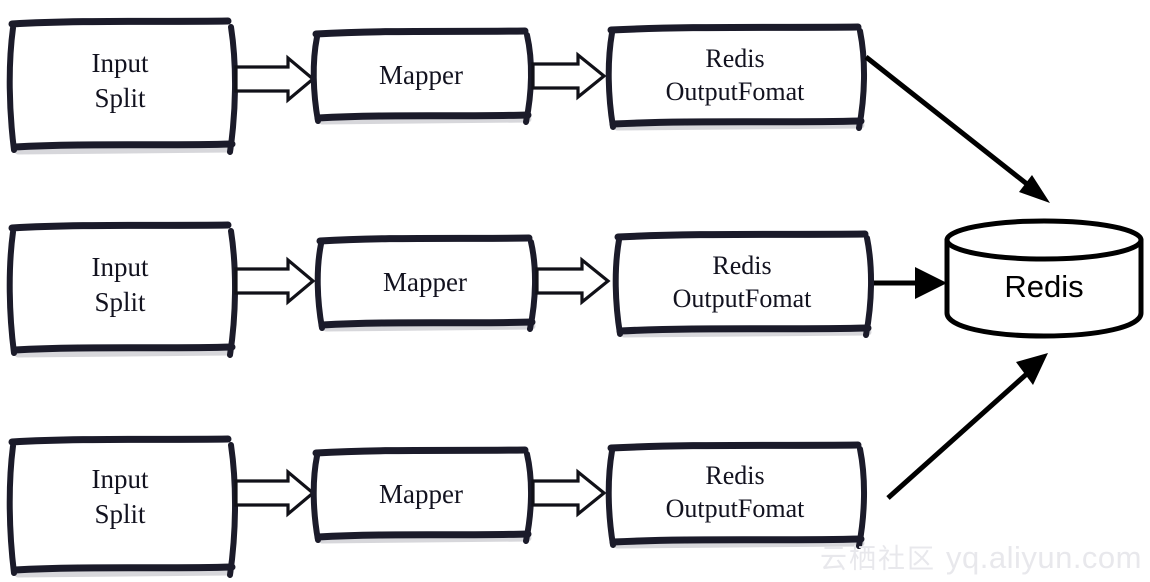 This screenshot has width=1150, height=582. I want to click on connector-outputformat-1-to-redis-store, so click(957, 129).